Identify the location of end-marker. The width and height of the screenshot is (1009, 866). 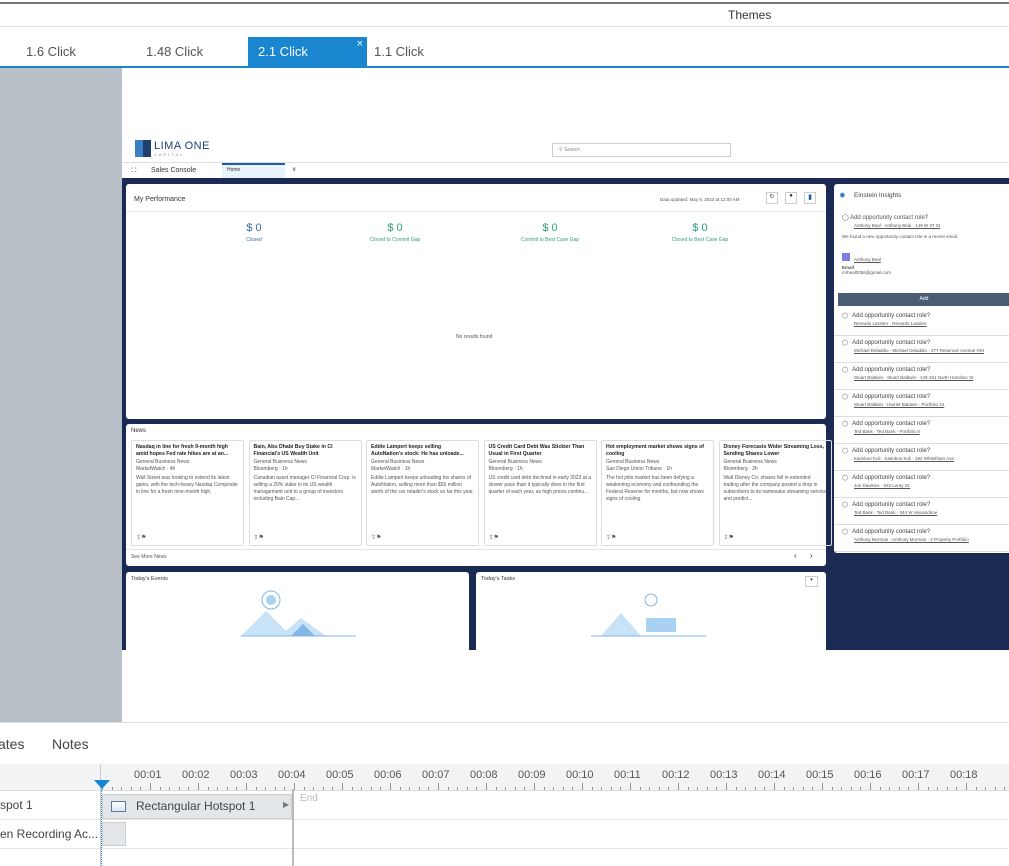
(293, 827).